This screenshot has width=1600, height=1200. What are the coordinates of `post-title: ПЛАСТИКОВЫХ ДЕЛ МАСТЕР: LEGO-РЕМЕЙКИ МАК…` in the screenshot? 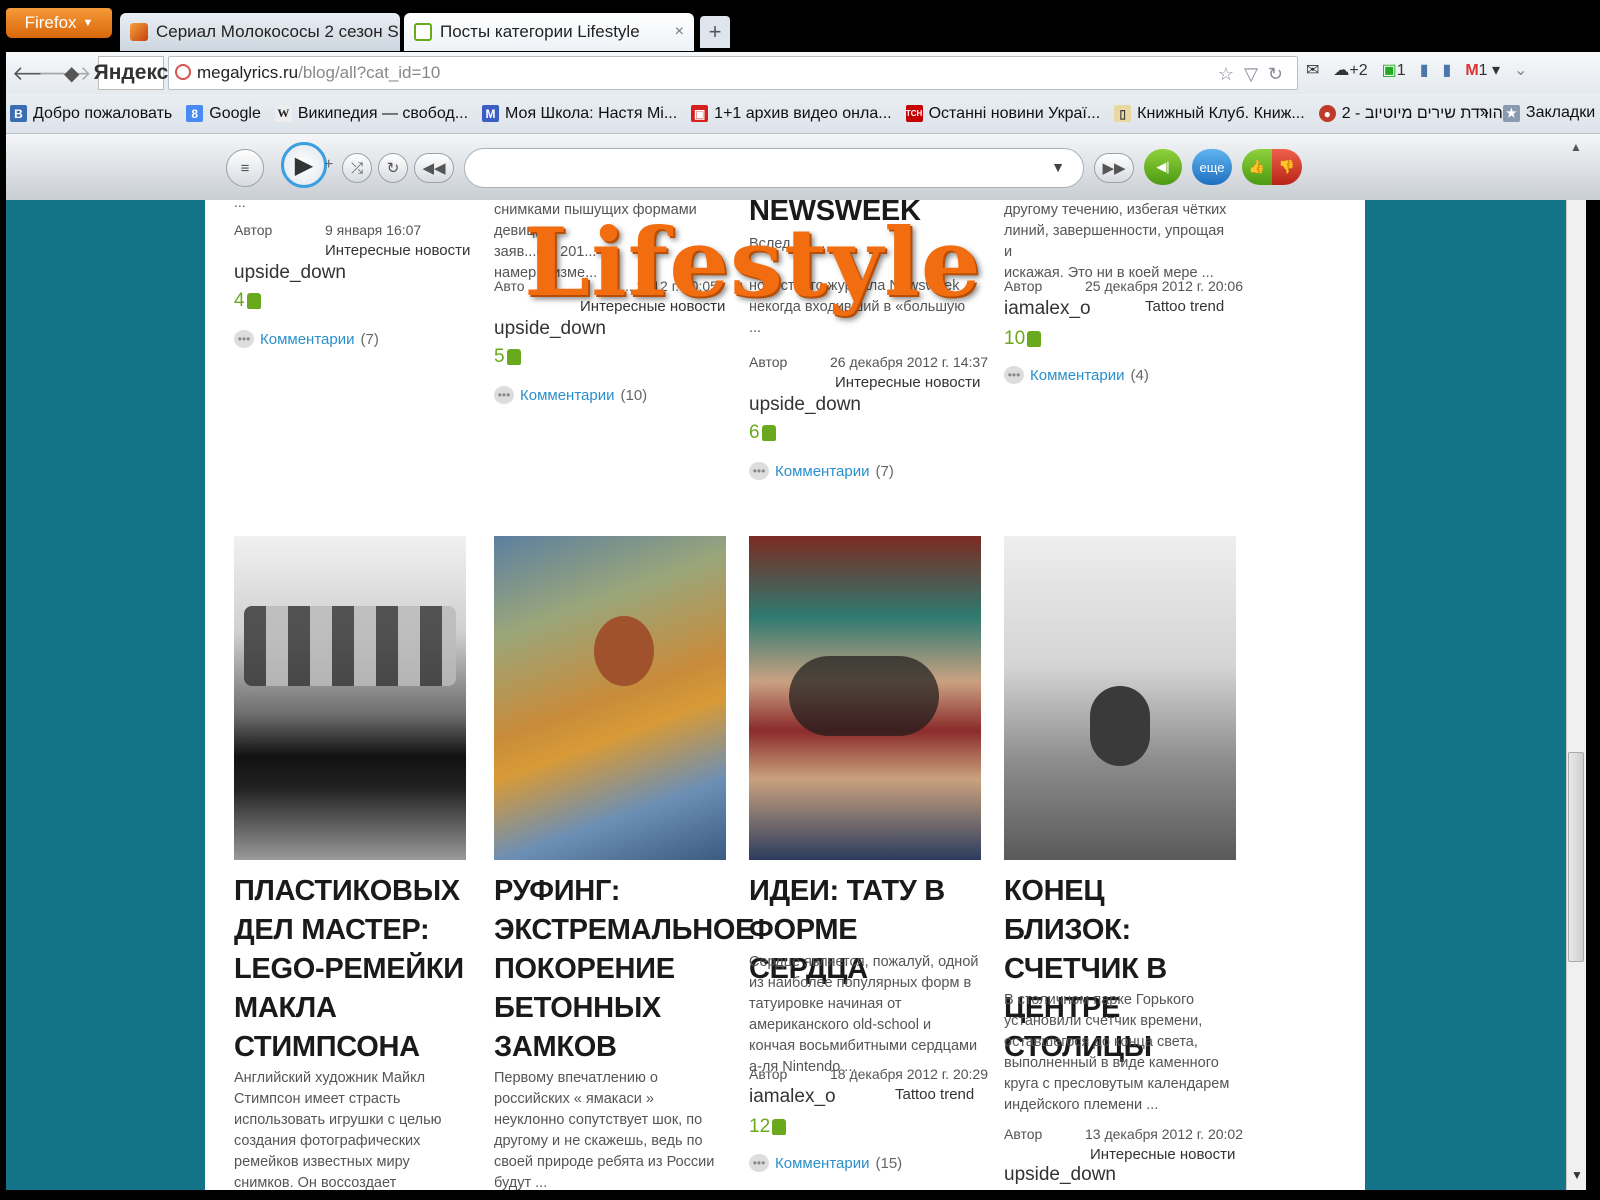 It's located at (350, 969).